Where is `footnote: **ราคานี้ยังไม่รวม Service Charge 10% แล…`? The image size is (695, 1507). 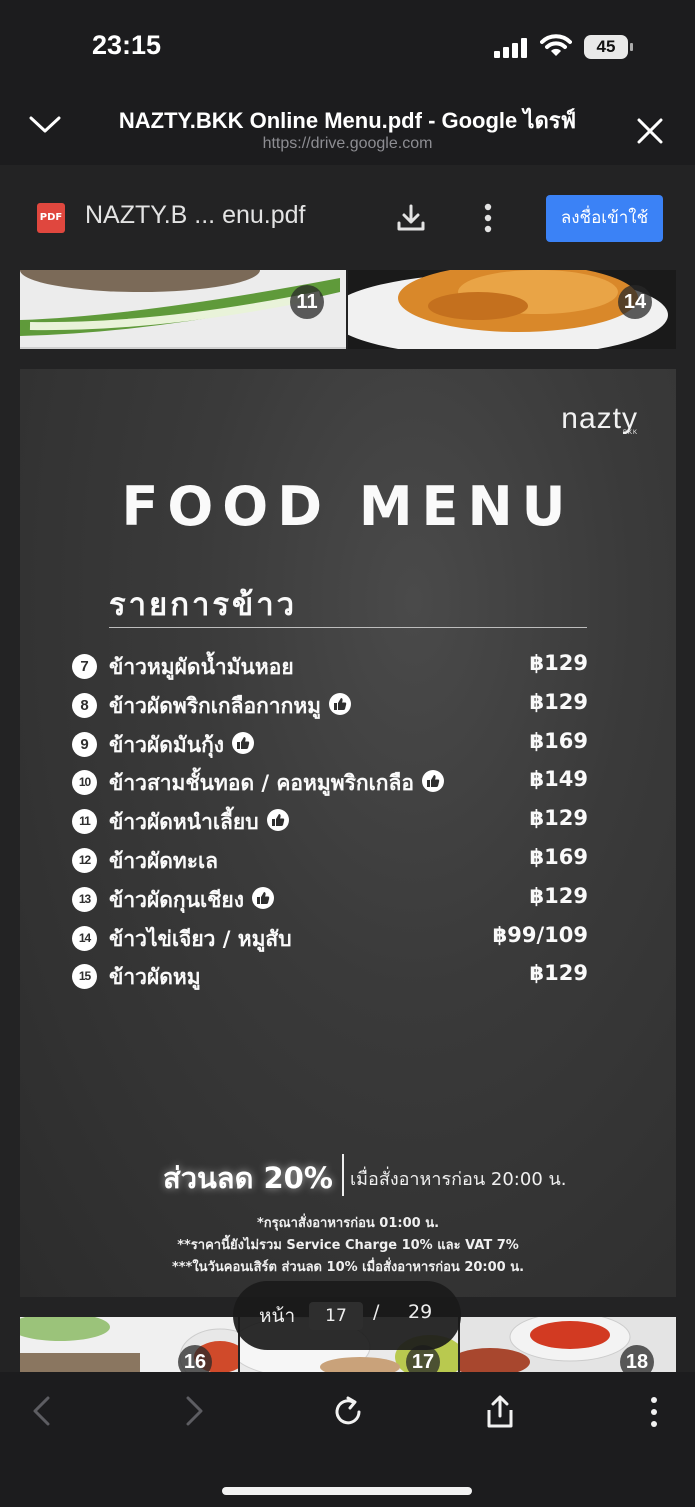 footnote: **ราคานี้ยังไม่รวม Service Charge 10% แล… is located at coordinates (348, 1245).